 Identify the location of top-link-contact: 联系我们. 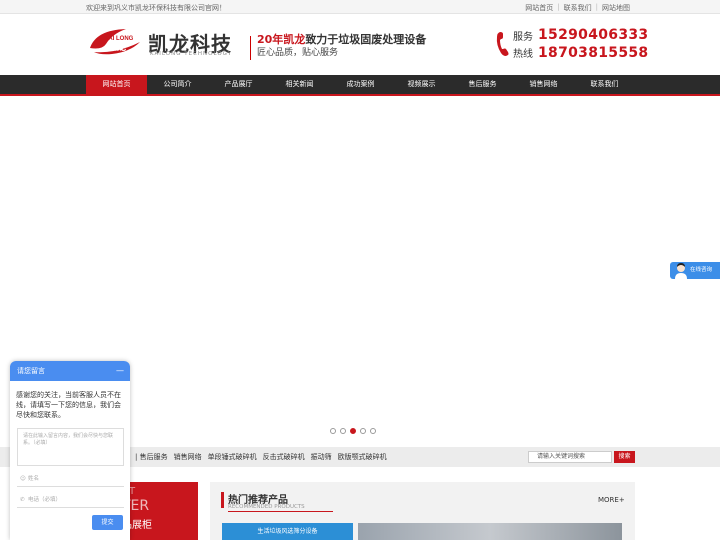
(578, 8).